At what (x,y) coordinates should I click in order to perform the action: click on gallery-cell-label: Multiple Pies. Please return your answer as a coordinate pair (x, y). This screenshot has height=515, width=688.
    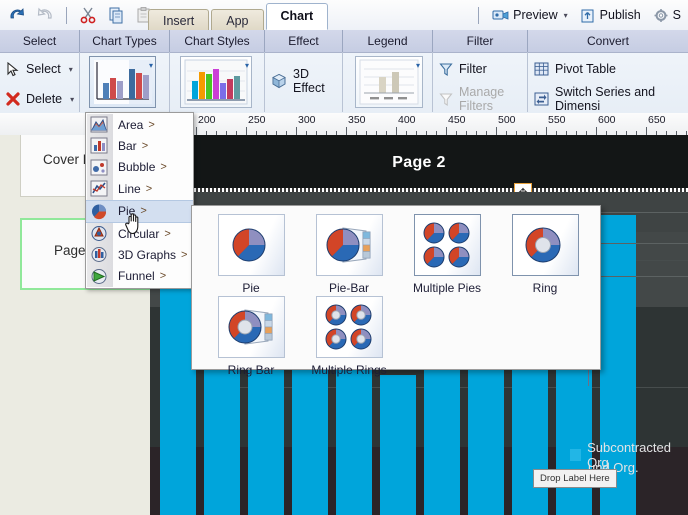
    Looking at the image, I should click on (447, 288).